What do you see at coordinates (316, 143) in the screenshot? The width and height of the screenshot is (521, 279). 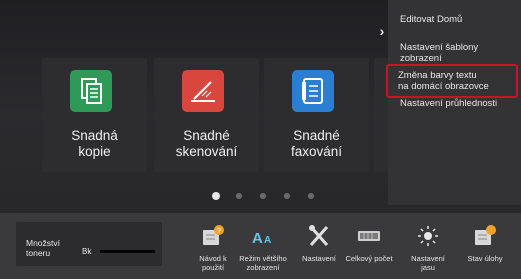 I see `tile-label: Snadné faxování` at bounding box center [316, 143].